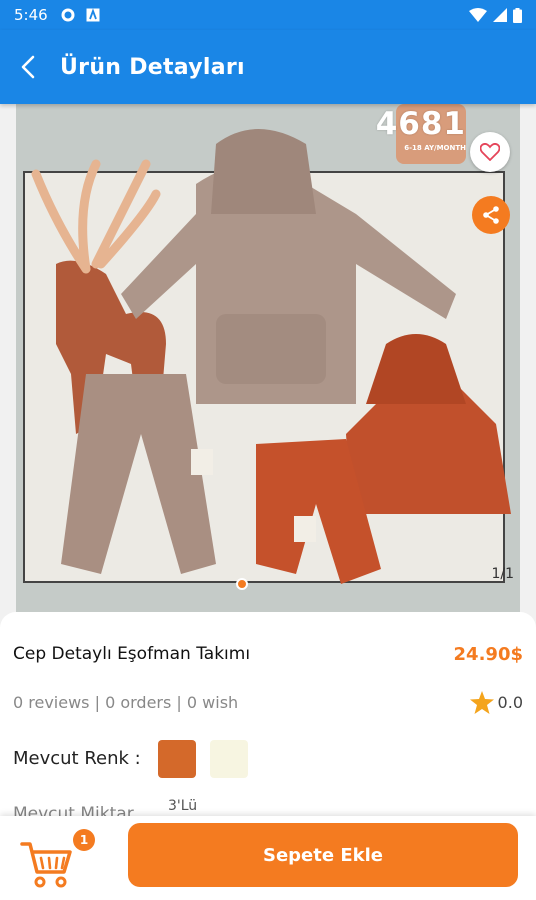 The width and height of the screenshot is (536, 900). Describe the element at coordinates (496, 702) in the screenshot. I see `product-rating: 0.0` at that location.